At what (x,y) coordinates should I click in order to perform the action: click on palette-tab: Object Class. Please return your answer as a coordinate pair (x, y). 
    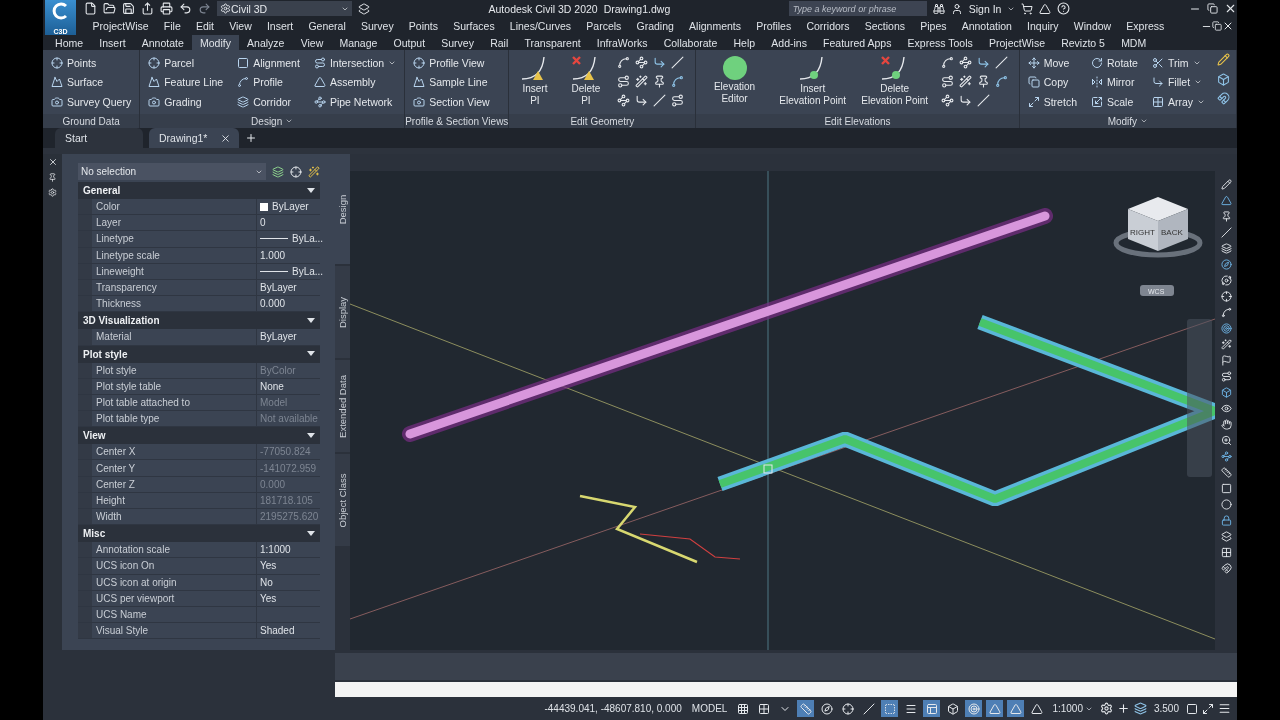
    Looking at the image, I should click on (342, 500).